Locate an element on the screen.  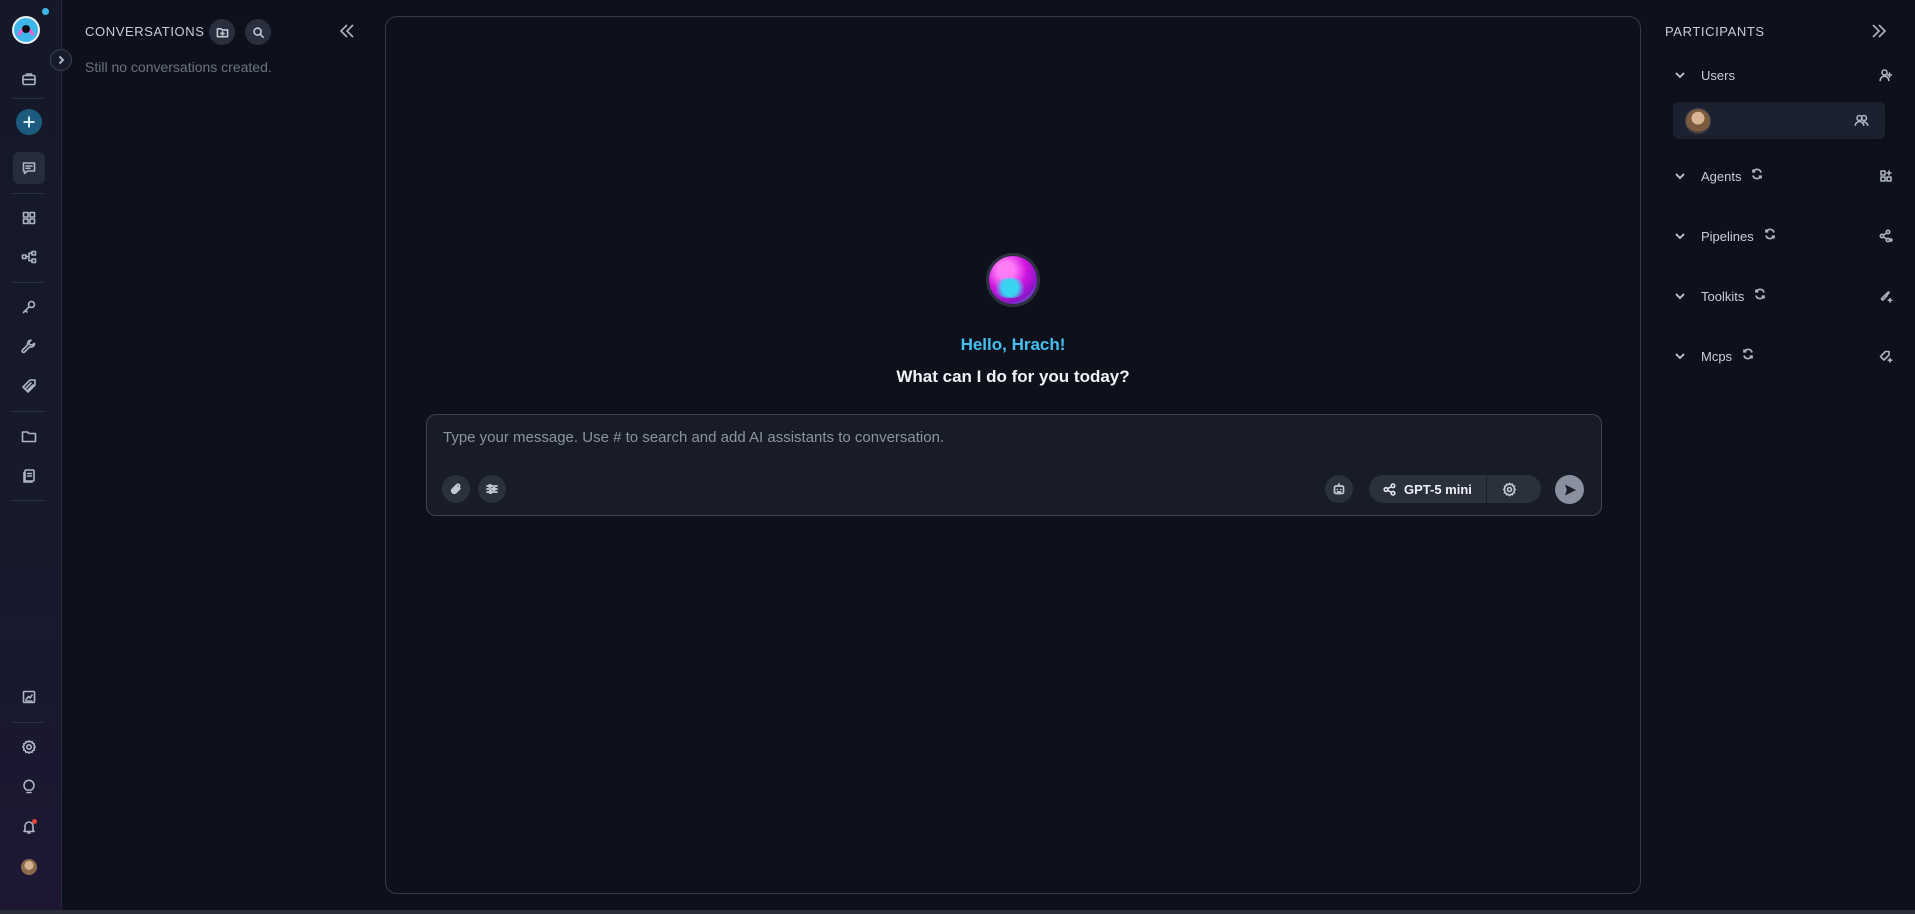
nav-notifications is located at coordinates (29, 827).